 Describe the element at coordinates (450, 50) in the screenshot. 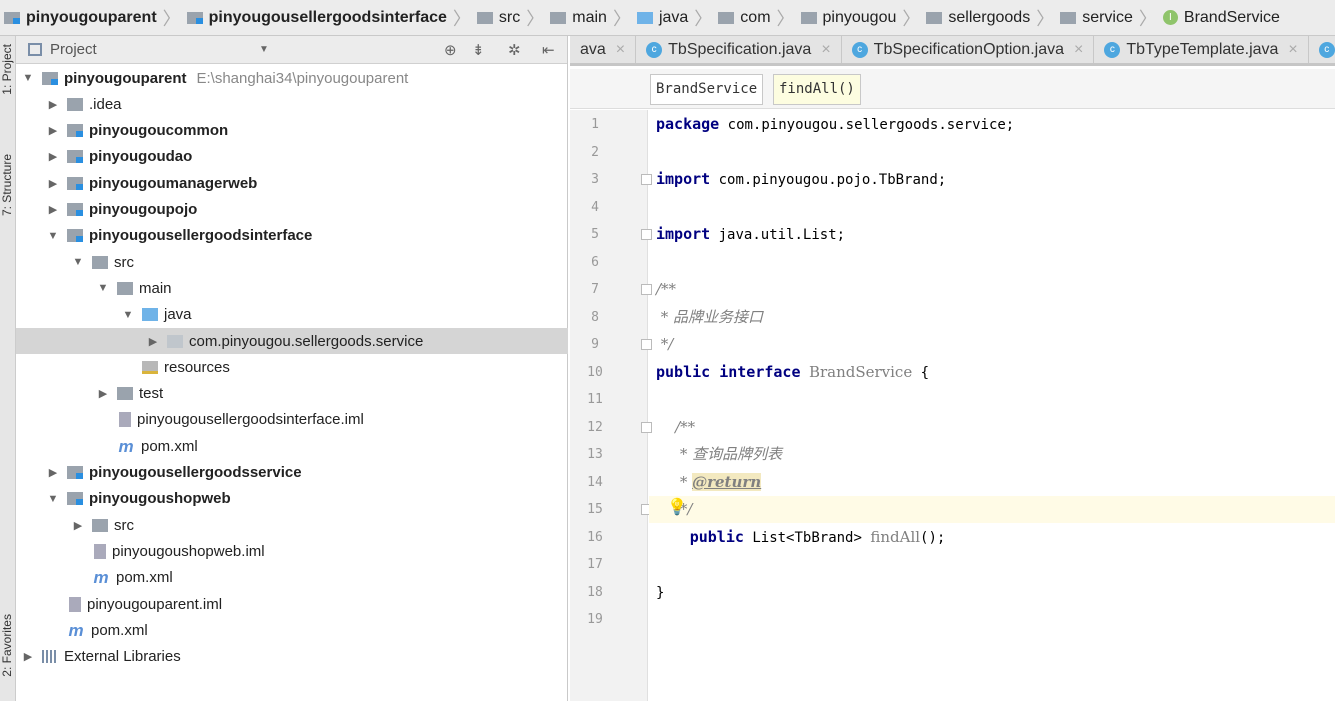

I see `locate-icon: ⊕` at that location.